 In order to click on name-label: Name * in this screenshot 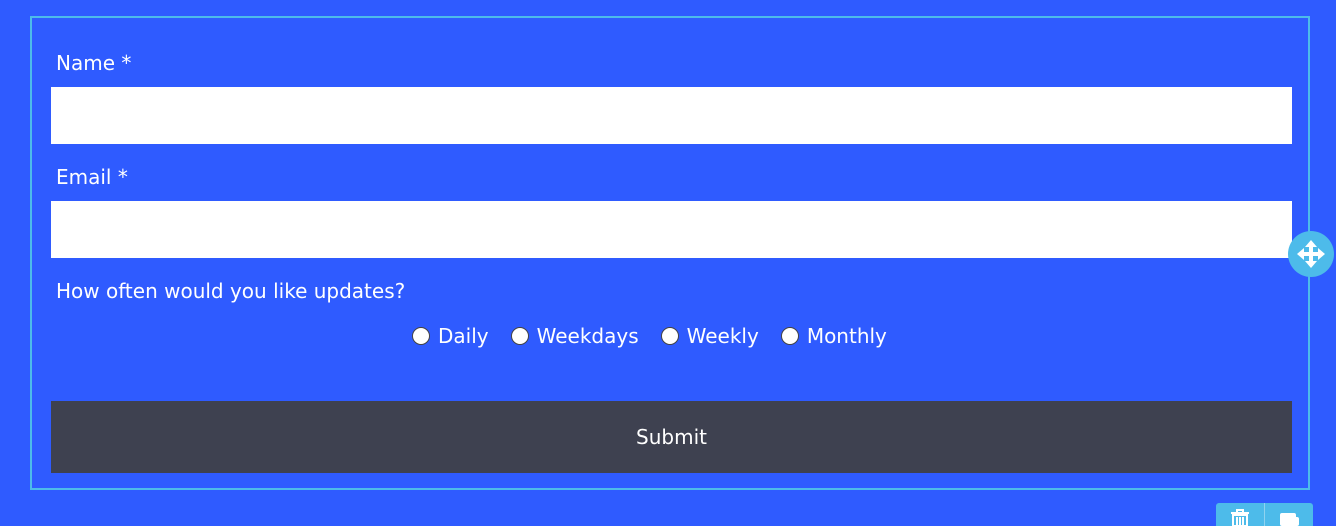, I will do `click(94, 63)`.